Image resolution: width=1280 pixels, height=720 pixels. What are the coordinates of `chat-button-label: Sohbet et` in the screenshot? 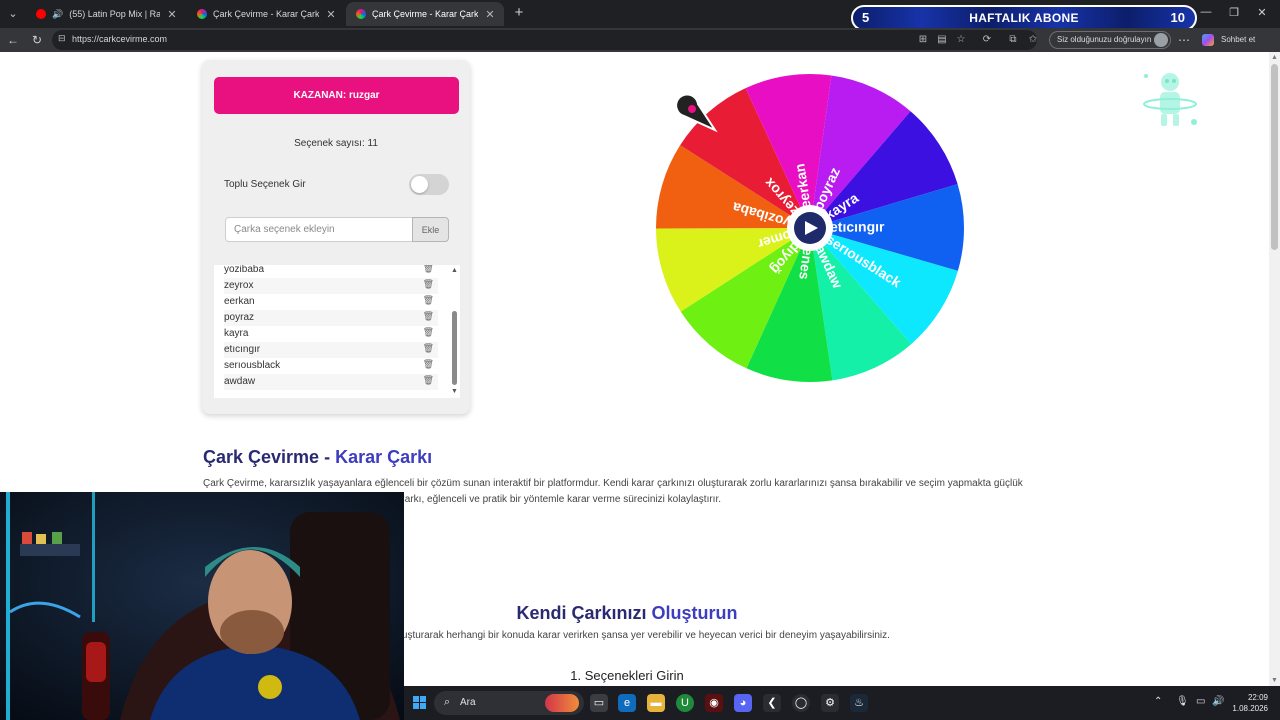 It's located at (1238, 39).